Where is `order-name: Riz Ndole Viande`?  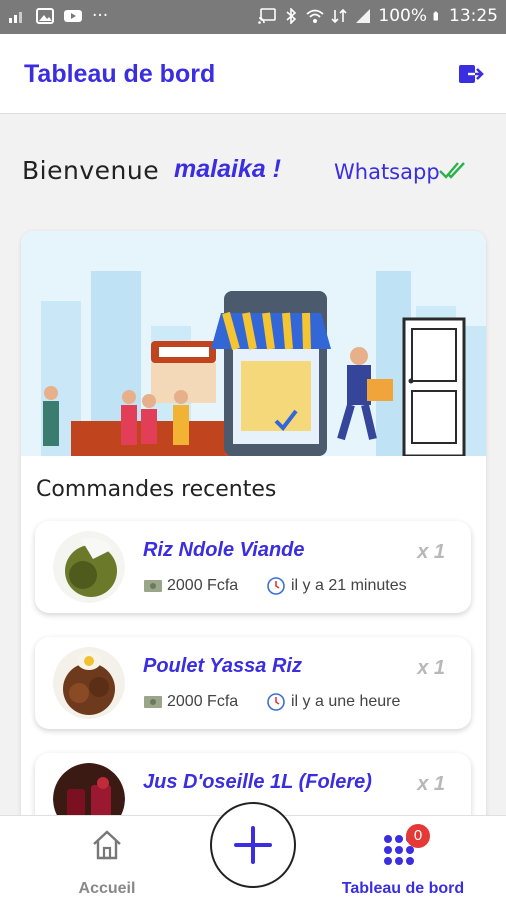
order-name: Riz Ndole Viande is located at coordinates (224, 550).